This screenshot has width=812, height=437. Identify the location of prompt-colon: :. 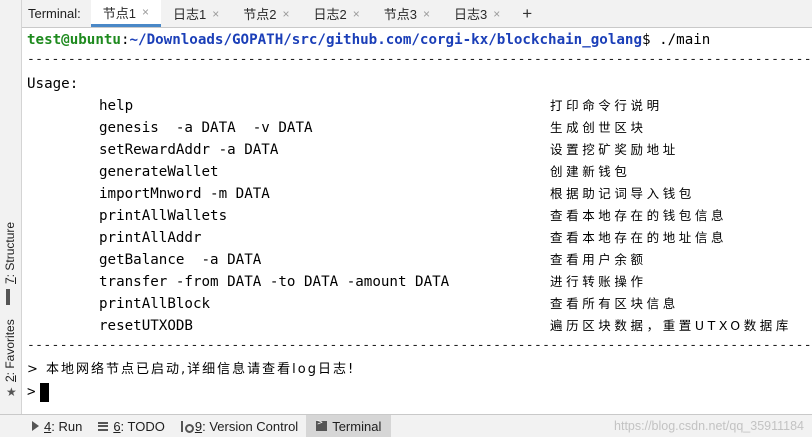
(125, 40).